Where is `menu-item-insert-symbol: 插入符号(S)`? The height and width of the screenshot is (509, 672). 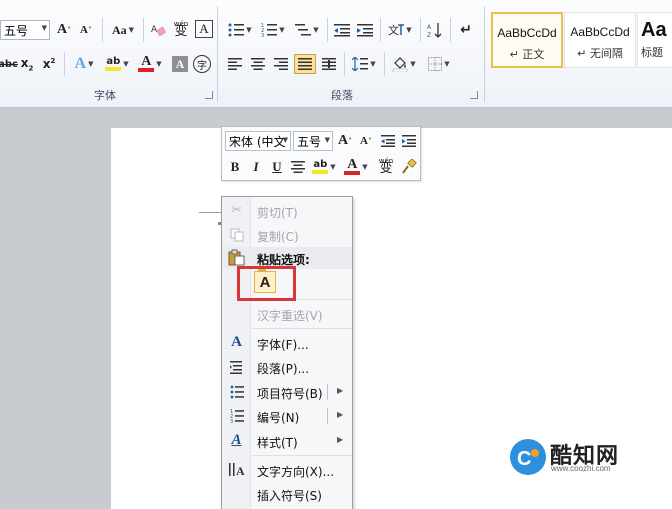
menu-item-insert-symbol: 插入符号(S) is located at coordinates (287, 494).